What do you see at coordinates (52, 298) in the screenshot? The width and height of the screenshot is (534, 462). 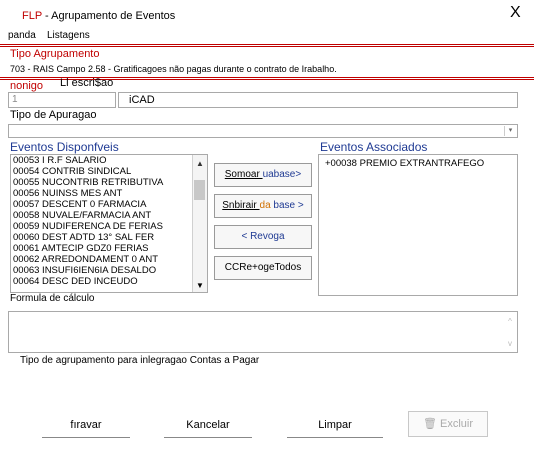 I see `formula-label: Formula de cálculo` at bounding box center [52, 298].